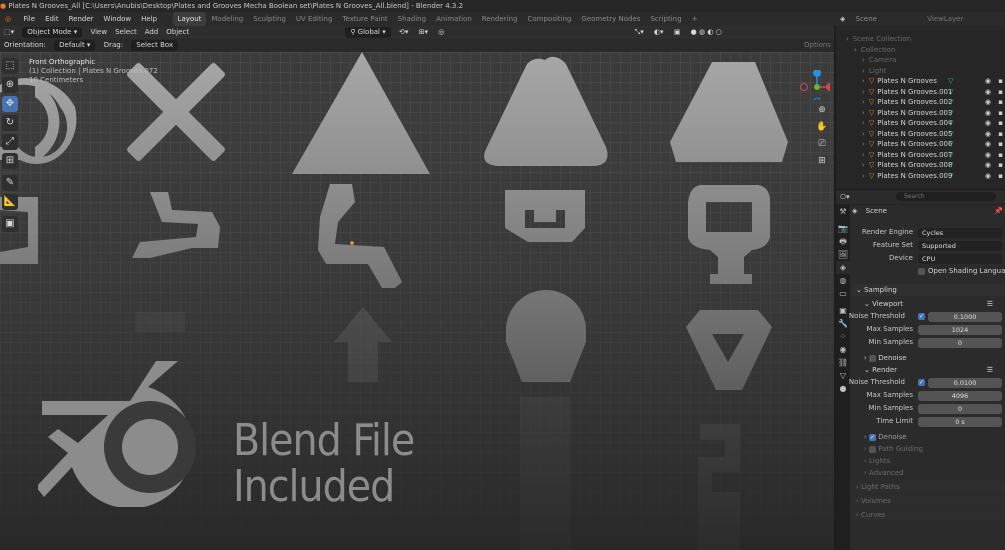 This screenshot has width=1005, height=550. I want to click on pan-hand-icon: ✋, so click(822, 127).